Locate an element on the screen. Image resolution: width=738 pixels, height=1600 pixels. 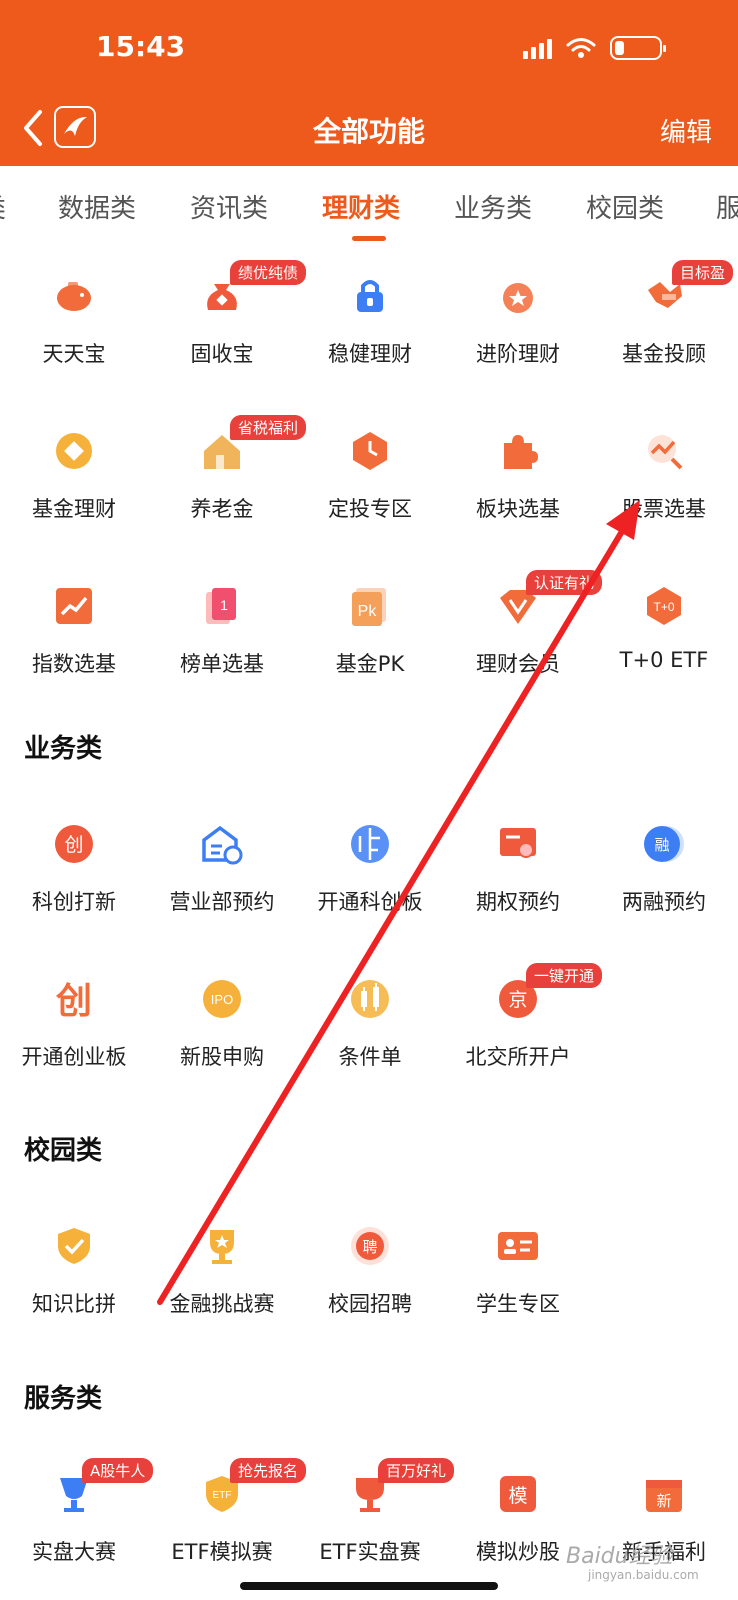
function-item: 京北交所开户 一键开通 is located at coordinates (523, 1024).